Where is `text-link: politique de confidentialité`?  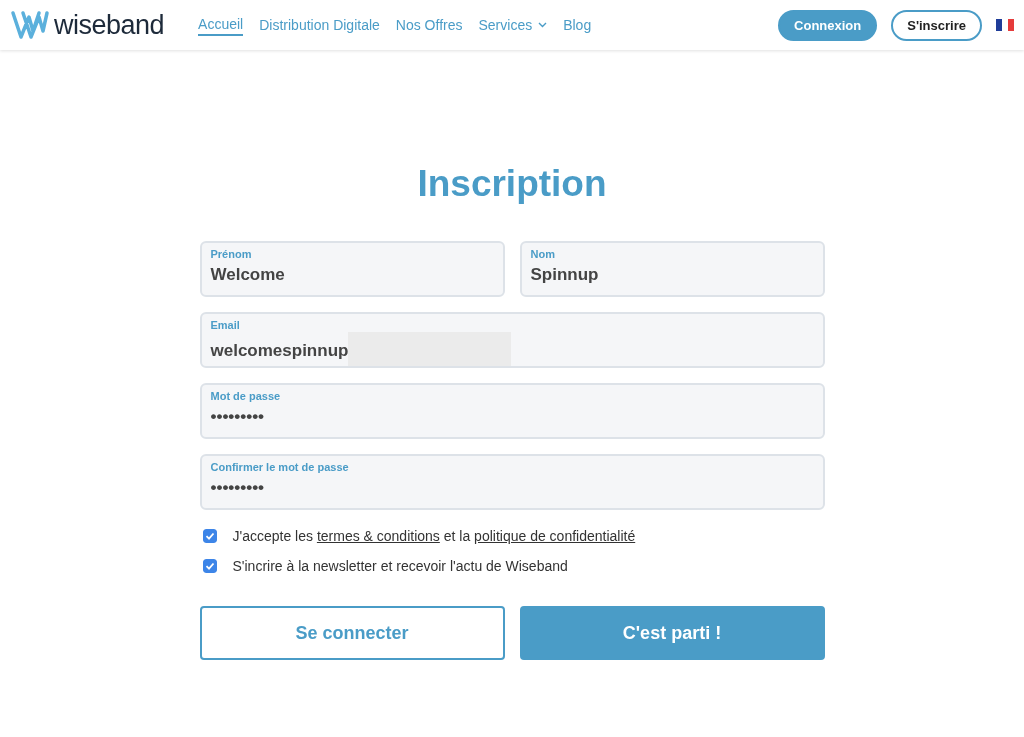
text-link: politique de confidentialité is located at coordinates (555, 536).